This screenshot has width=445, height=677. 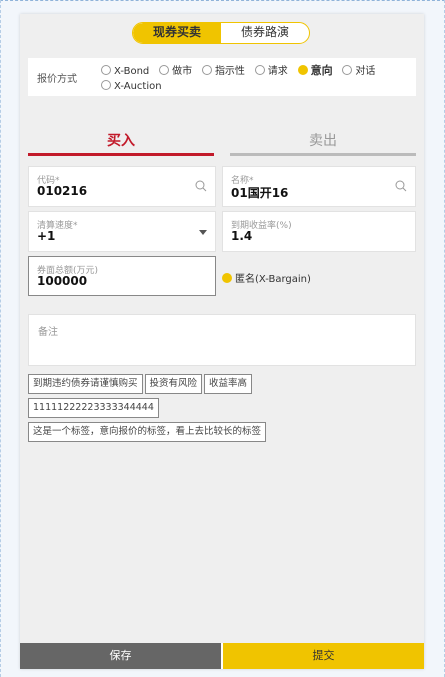 I want to click on tab-sell: 卖出, so click(x=323, y=142).